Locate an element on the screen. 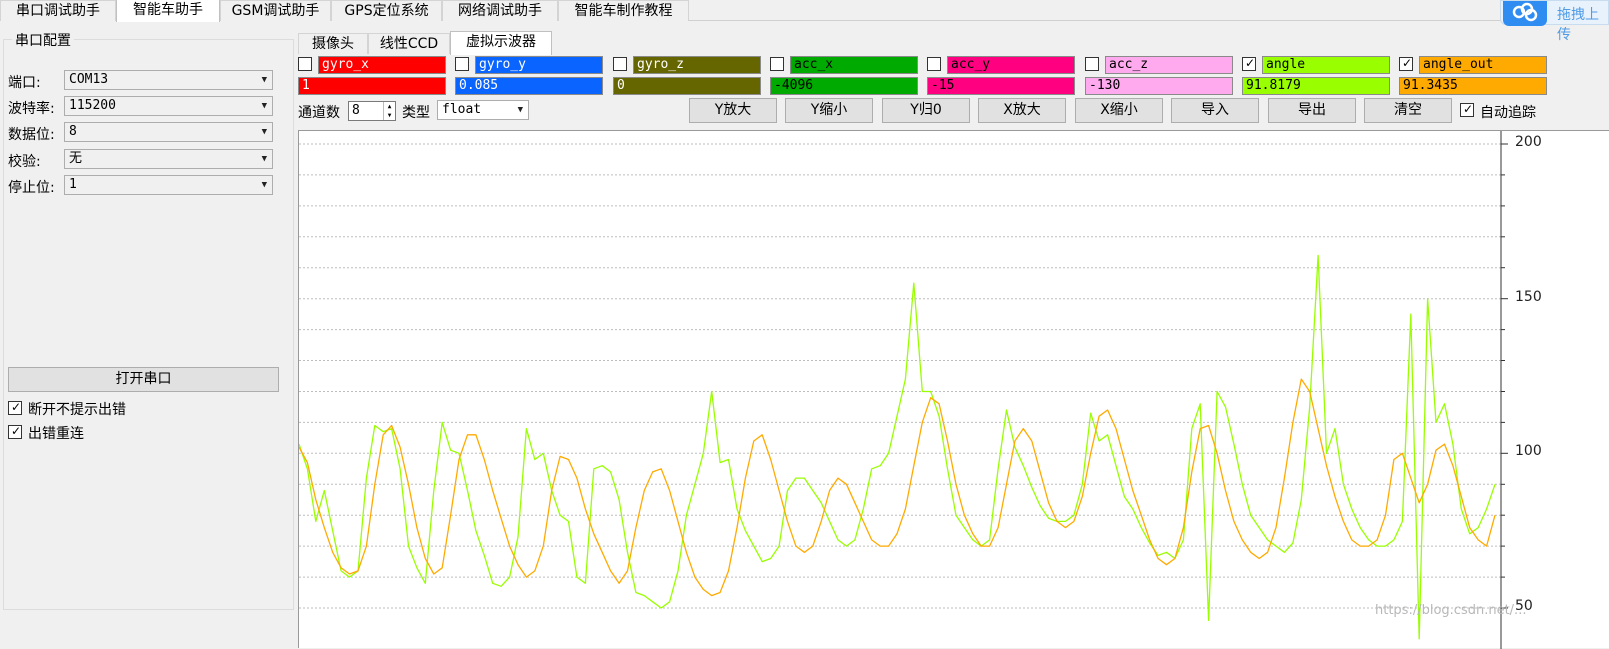  parity-label: 校验: is located at coordinates (24, 162).